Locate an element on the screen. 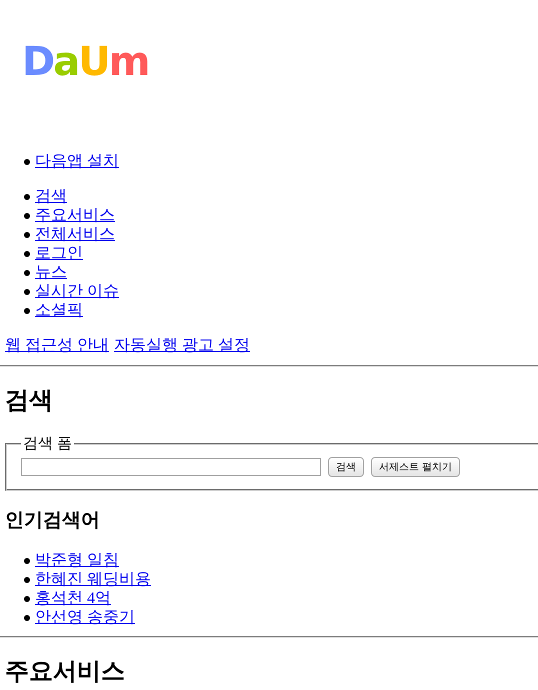 Image resolution: width=538 pixels, height=690 pixels. nav-link: 실시간 이슈 is located at coordinates (77, 291).